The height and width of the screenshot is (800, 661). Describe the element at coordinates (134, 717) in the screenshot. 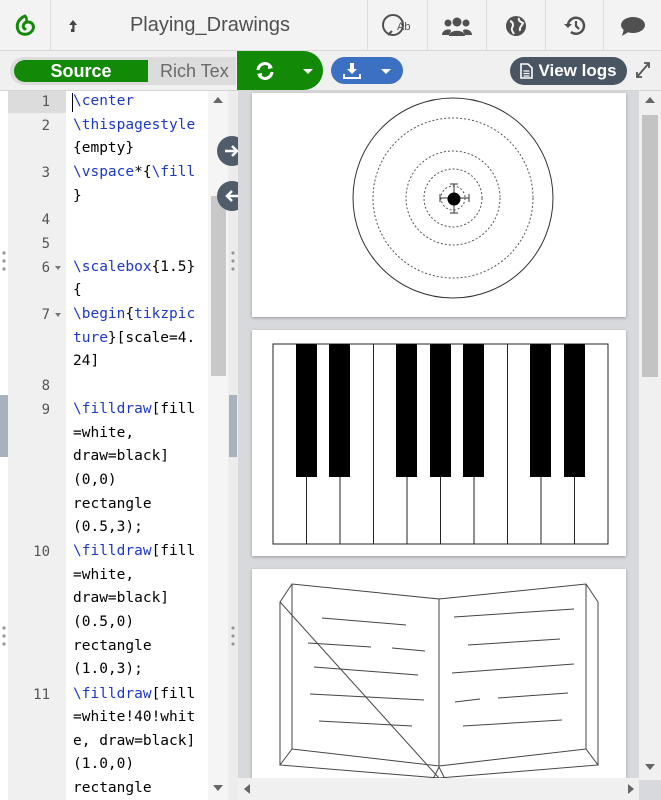

I see `code-text: =white!40!whit` at that location.